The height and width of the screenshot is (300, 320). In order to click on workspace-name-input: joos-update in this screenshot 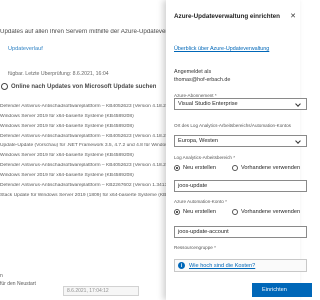, I will do `click(240, 186)`.